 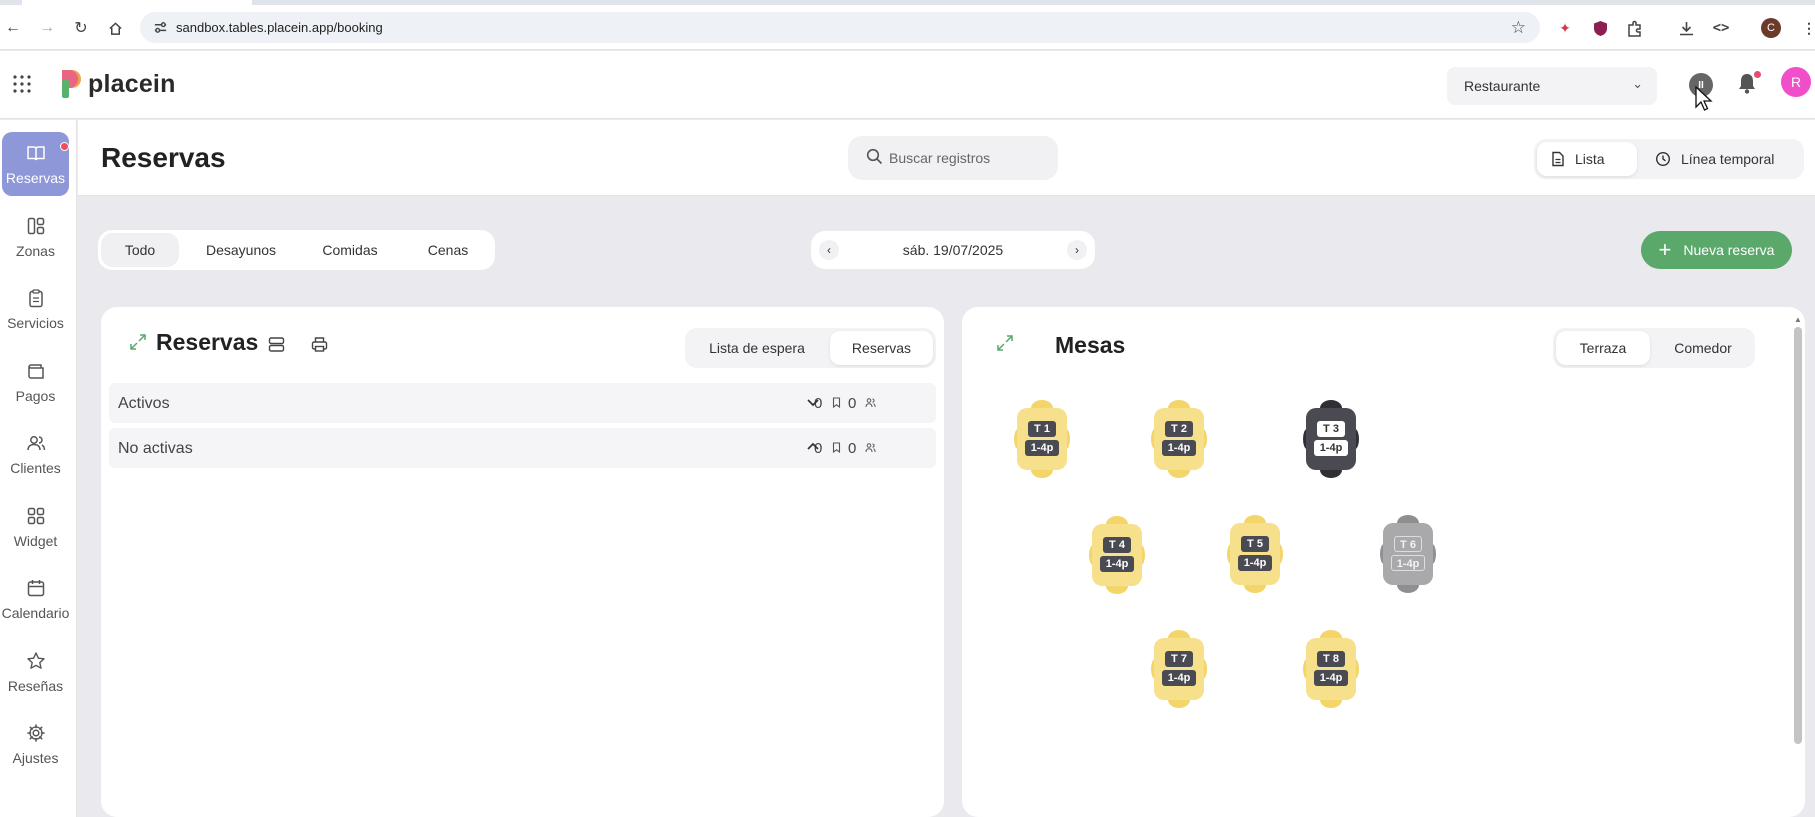 What do you see at coordinates (144, 403) in the screenshot?
I see `group-label: Activos` at bounding box center [144, 403].